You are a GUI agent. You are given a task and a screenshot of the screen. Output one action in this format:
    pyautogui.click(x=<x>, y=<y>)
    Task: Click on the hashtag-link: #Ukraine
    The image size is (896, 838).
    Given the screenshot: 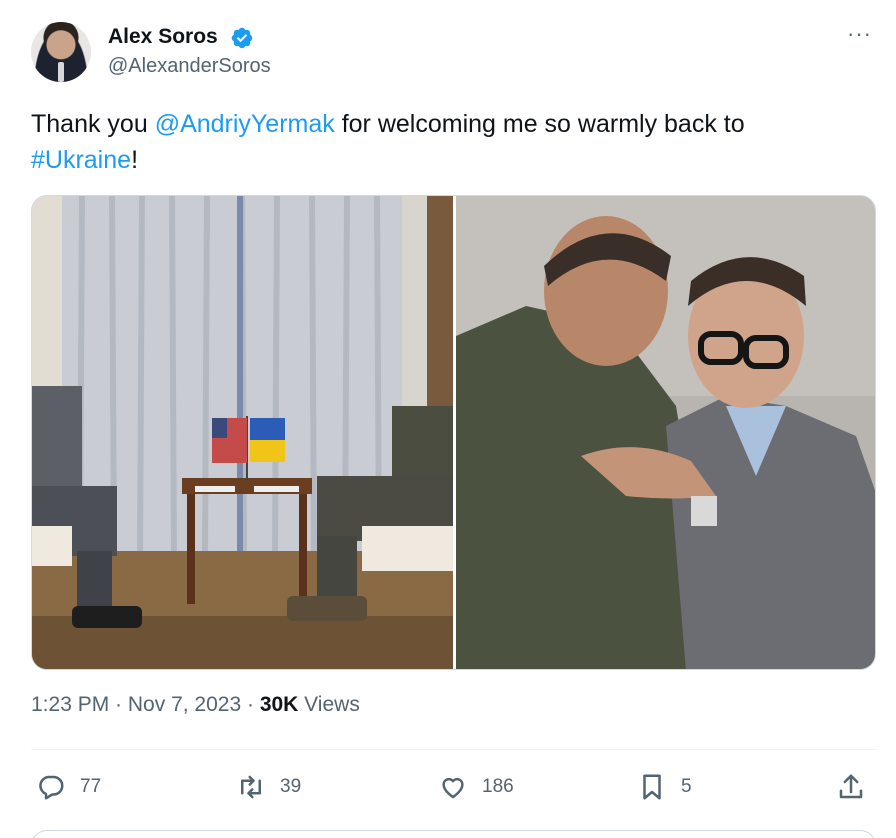 What is the action you would take?
    pyautogui.click(x=81, y=160)
    